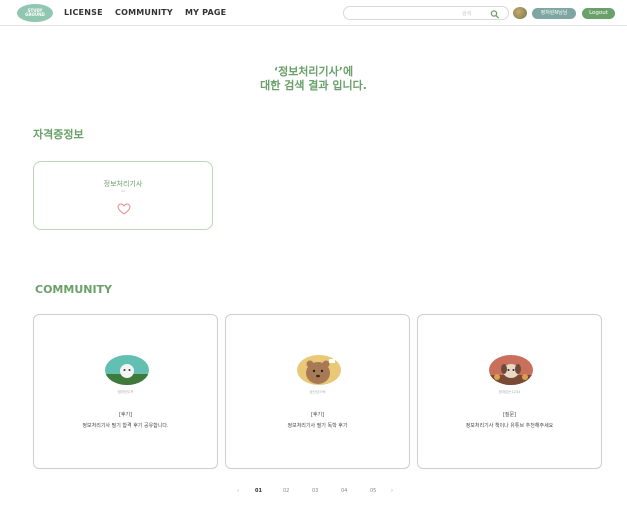  Describe the element at coordinates (319, 370) in the screenshot. I see `quokka-icon` at that location.